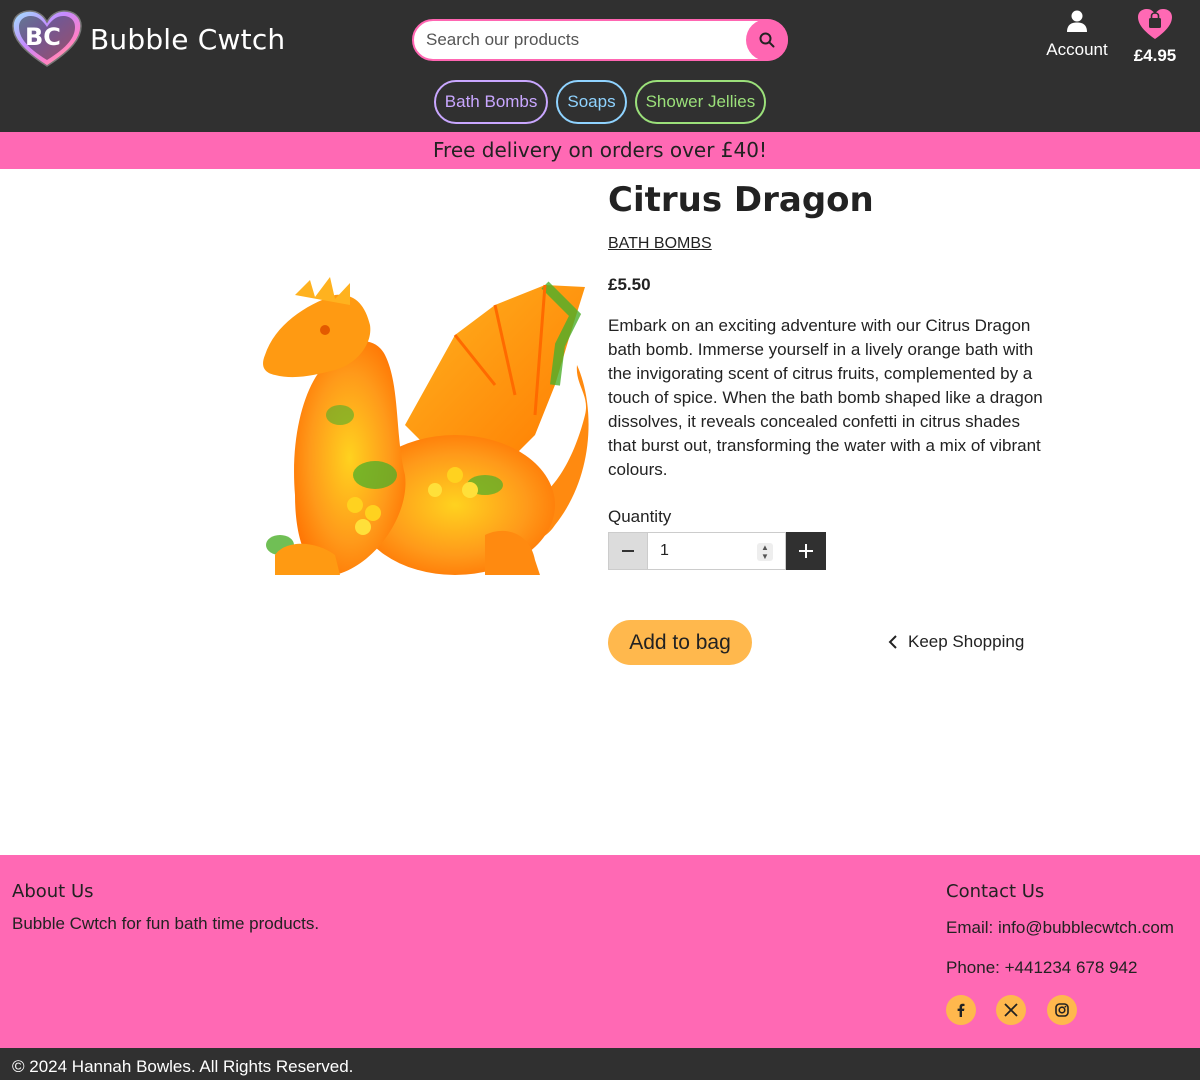  What do you see at coordinates (892, 642) in the screenshot?
I see `chevron-left-icon` at bounding box center [892, 642].